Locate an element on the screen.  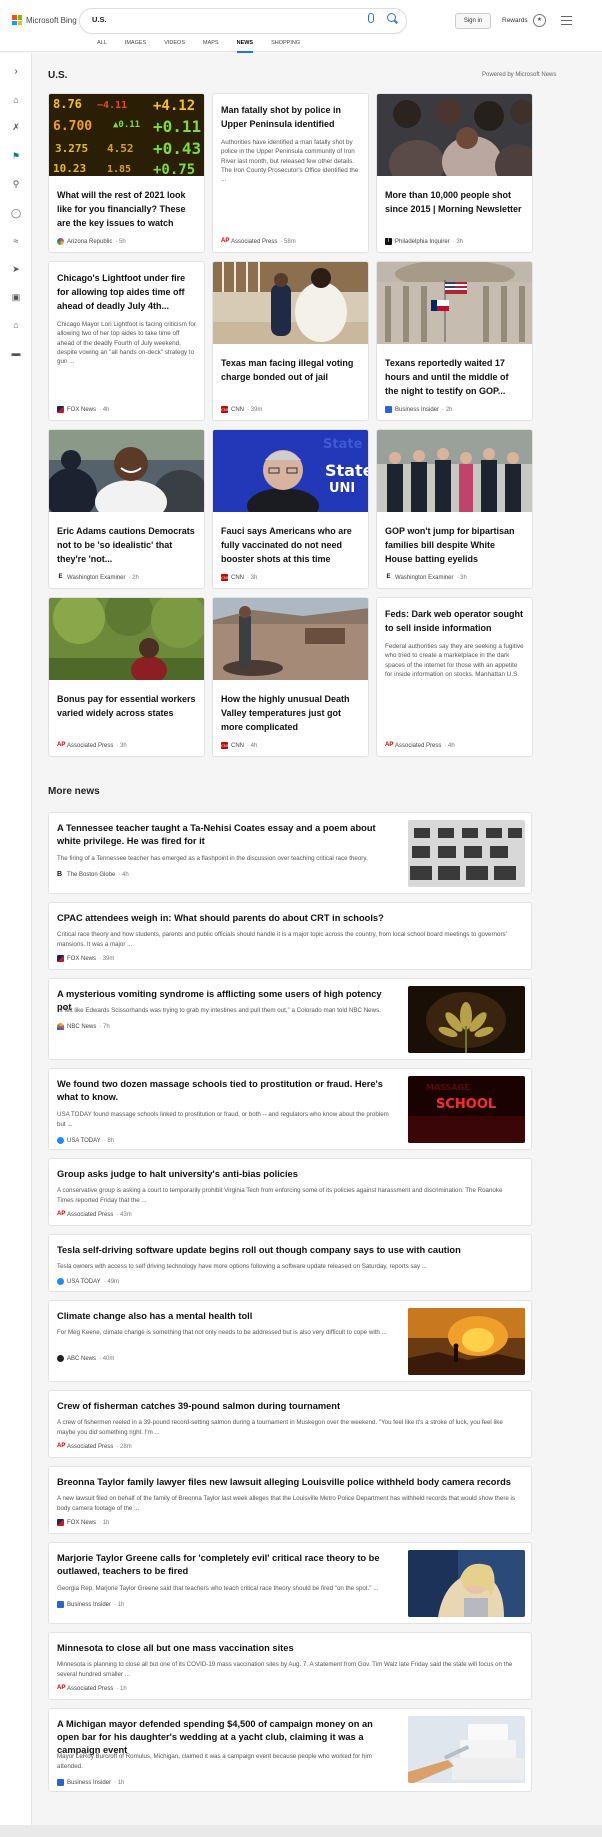
news-source: AP Associated Press · 1h is located at coordinates (92, 1688).